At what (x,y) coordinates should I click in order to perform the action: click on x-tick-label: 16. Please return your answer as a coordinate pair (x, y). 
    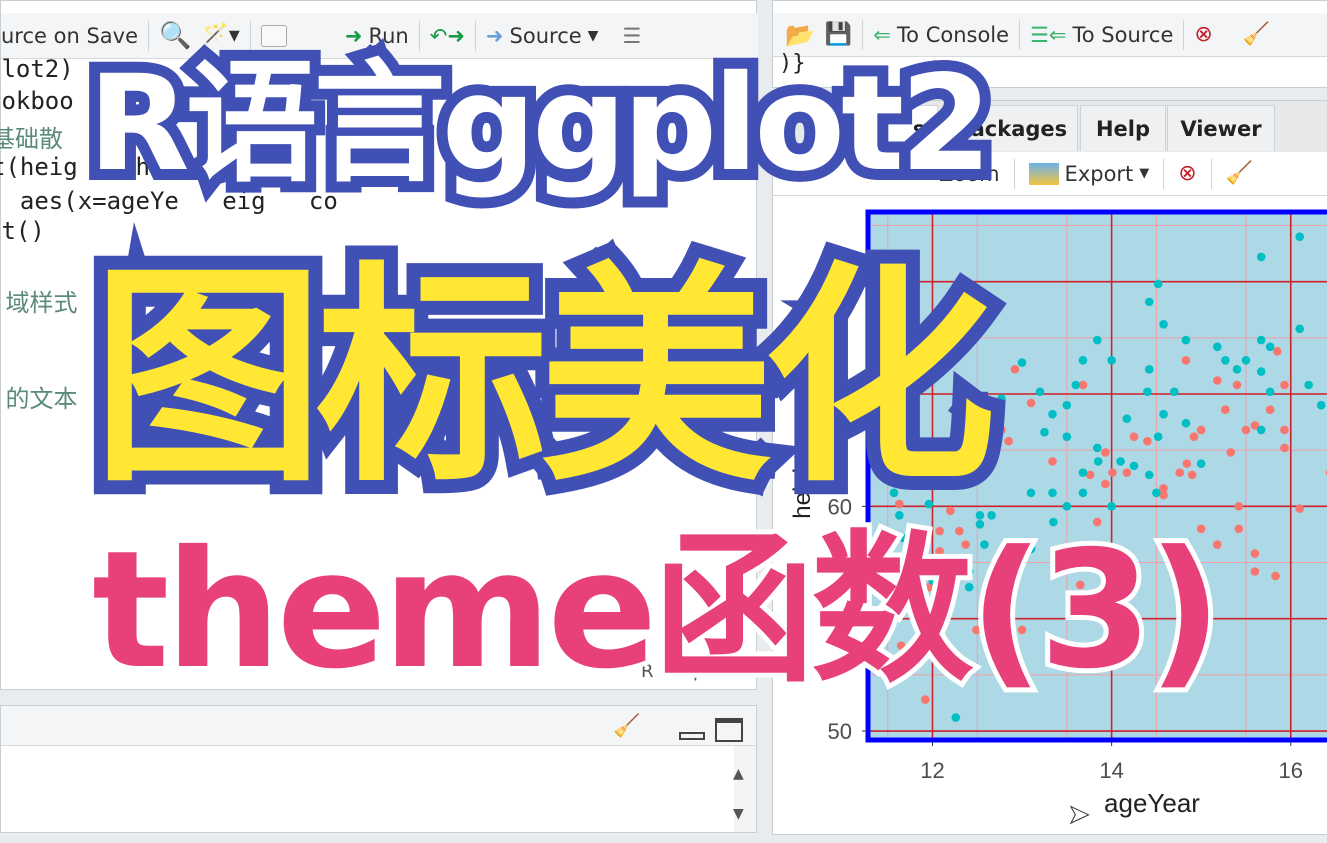
    Looking at the image, I should click on (1290, 770).